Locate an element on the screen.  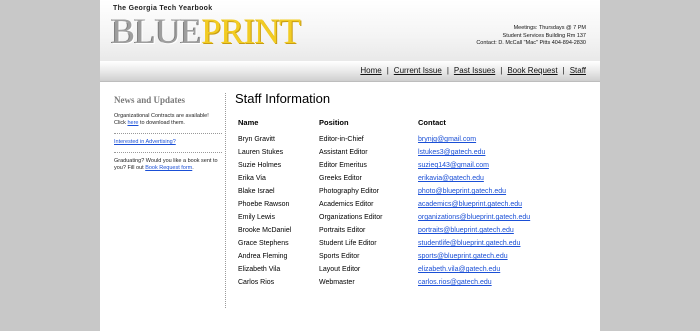
staff-contact: academics@blueprint.gatech.edu is located at coordinates (500, 204).